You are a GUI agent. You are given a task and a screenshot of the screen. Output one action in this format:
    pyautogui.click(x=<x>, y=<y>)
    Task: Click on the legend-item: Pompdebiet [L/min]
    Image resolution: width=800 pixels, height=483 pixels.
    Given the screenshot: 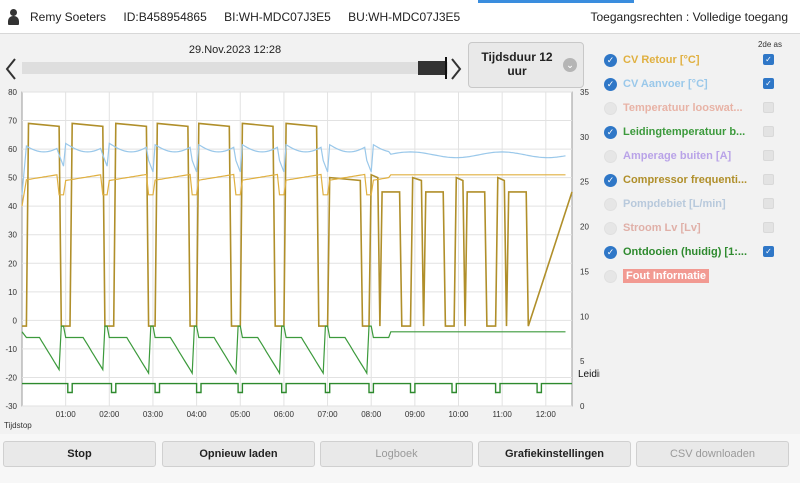 What is the action you would take?
    pyautogui.click(x=694, y=204)
    